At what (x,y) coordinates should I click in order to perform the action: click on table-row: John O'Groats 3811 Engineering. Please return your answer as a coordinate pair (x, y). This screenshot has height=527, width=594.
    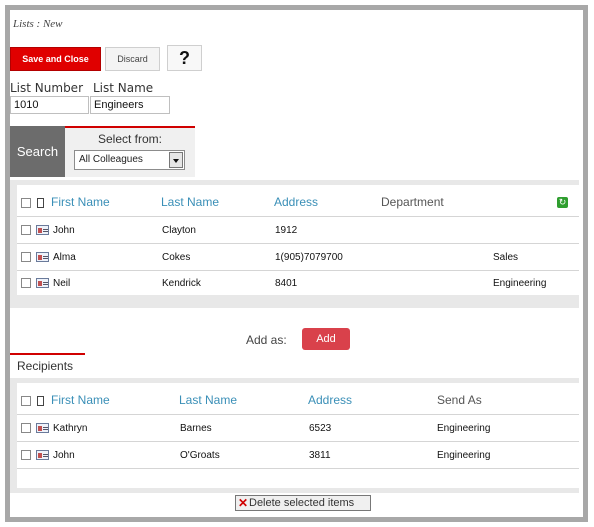
    Looking at the image, I should click on (298, 455).